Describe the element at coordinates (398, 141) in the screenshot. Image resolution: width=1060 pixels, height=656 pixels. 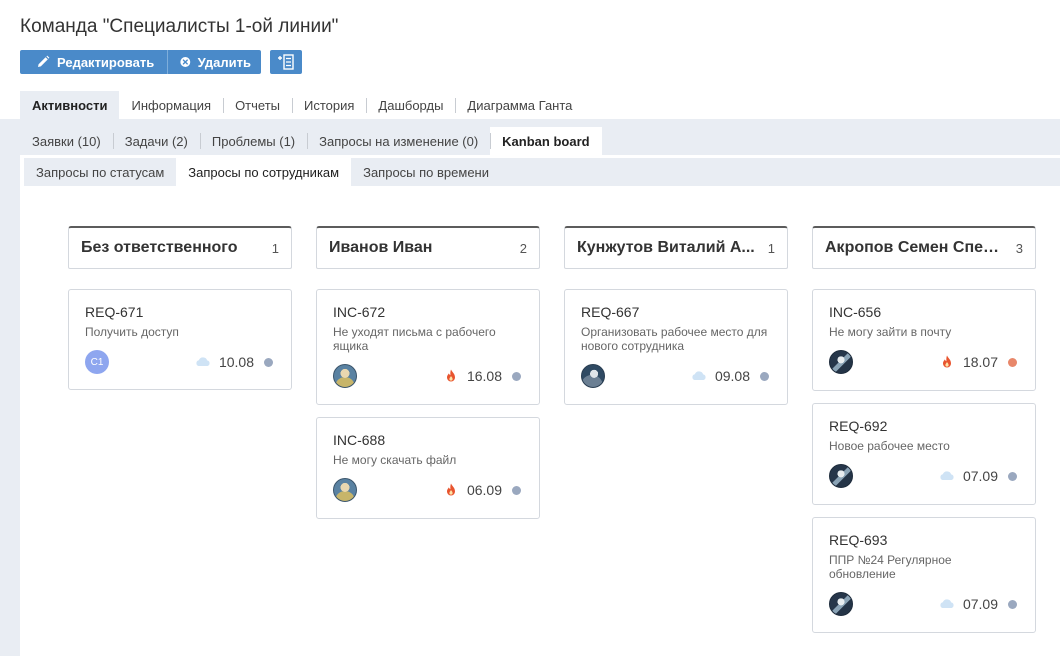
I see `tab-change-requests: Запросы на изменение (0)` at that location.